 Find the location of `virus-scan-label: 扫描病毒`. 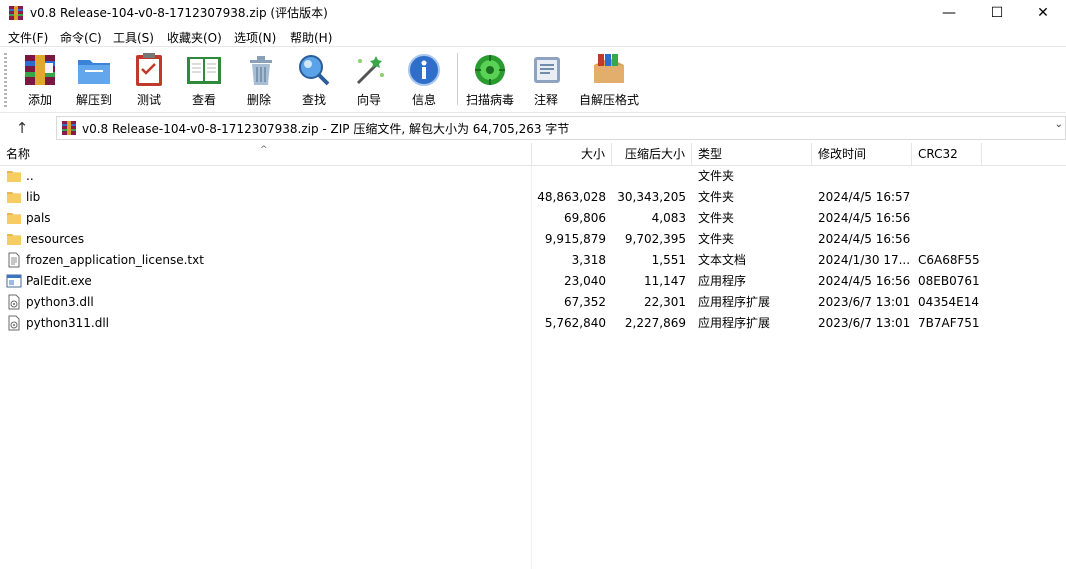

virus-scan-label: 扫描病毒 is located at coordinates (489, 100).